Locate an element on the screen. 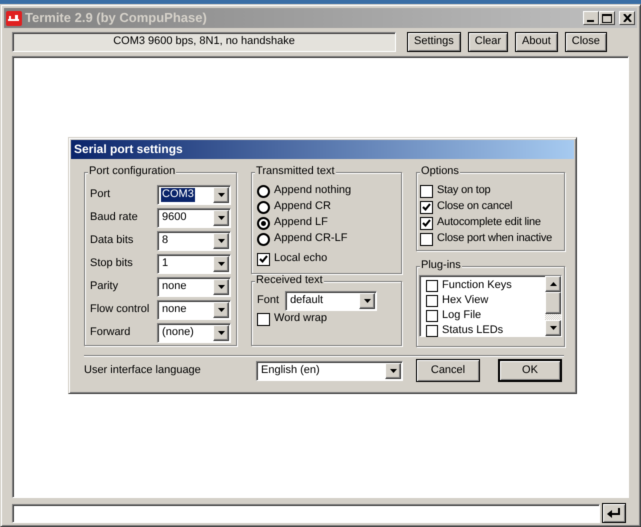 The height and width of the screenshot is (527, 641). close-button is located at coordinates (627, 18).